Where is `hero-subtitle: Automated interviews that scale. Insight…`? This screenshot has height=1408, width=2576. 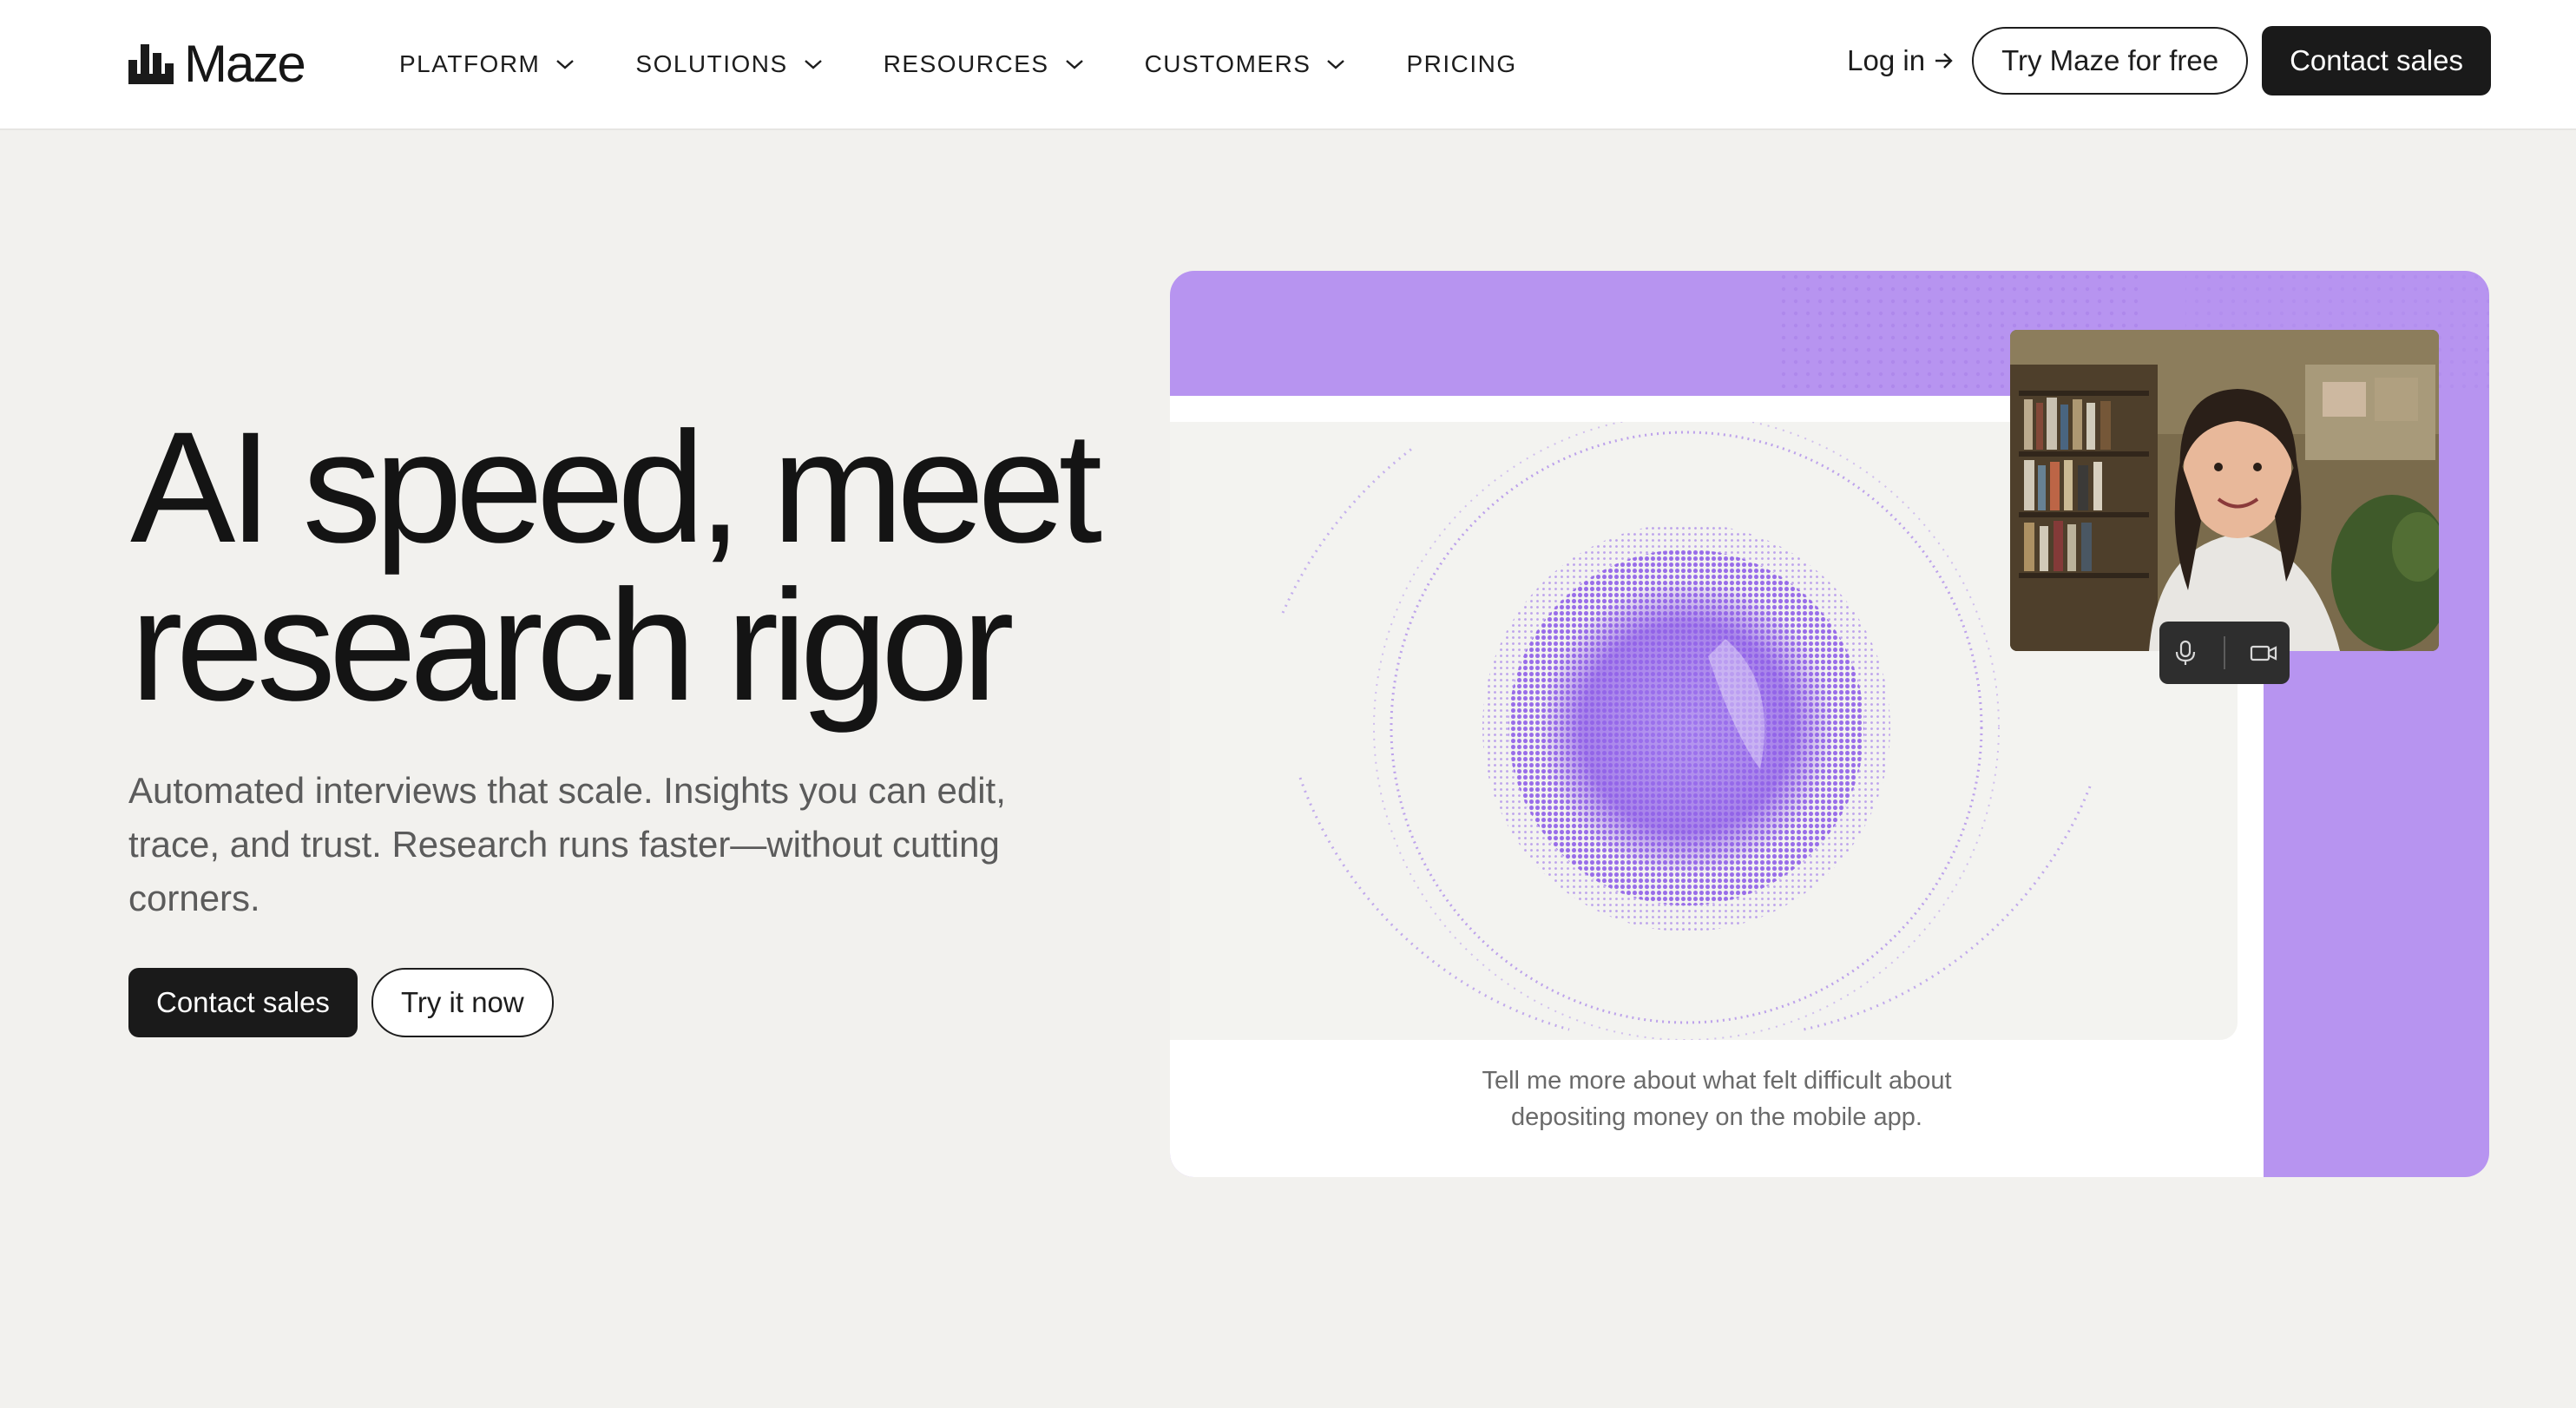
hero-subtitle: Automated interviews that scale. Insight… is located at coordinates (567, 844).